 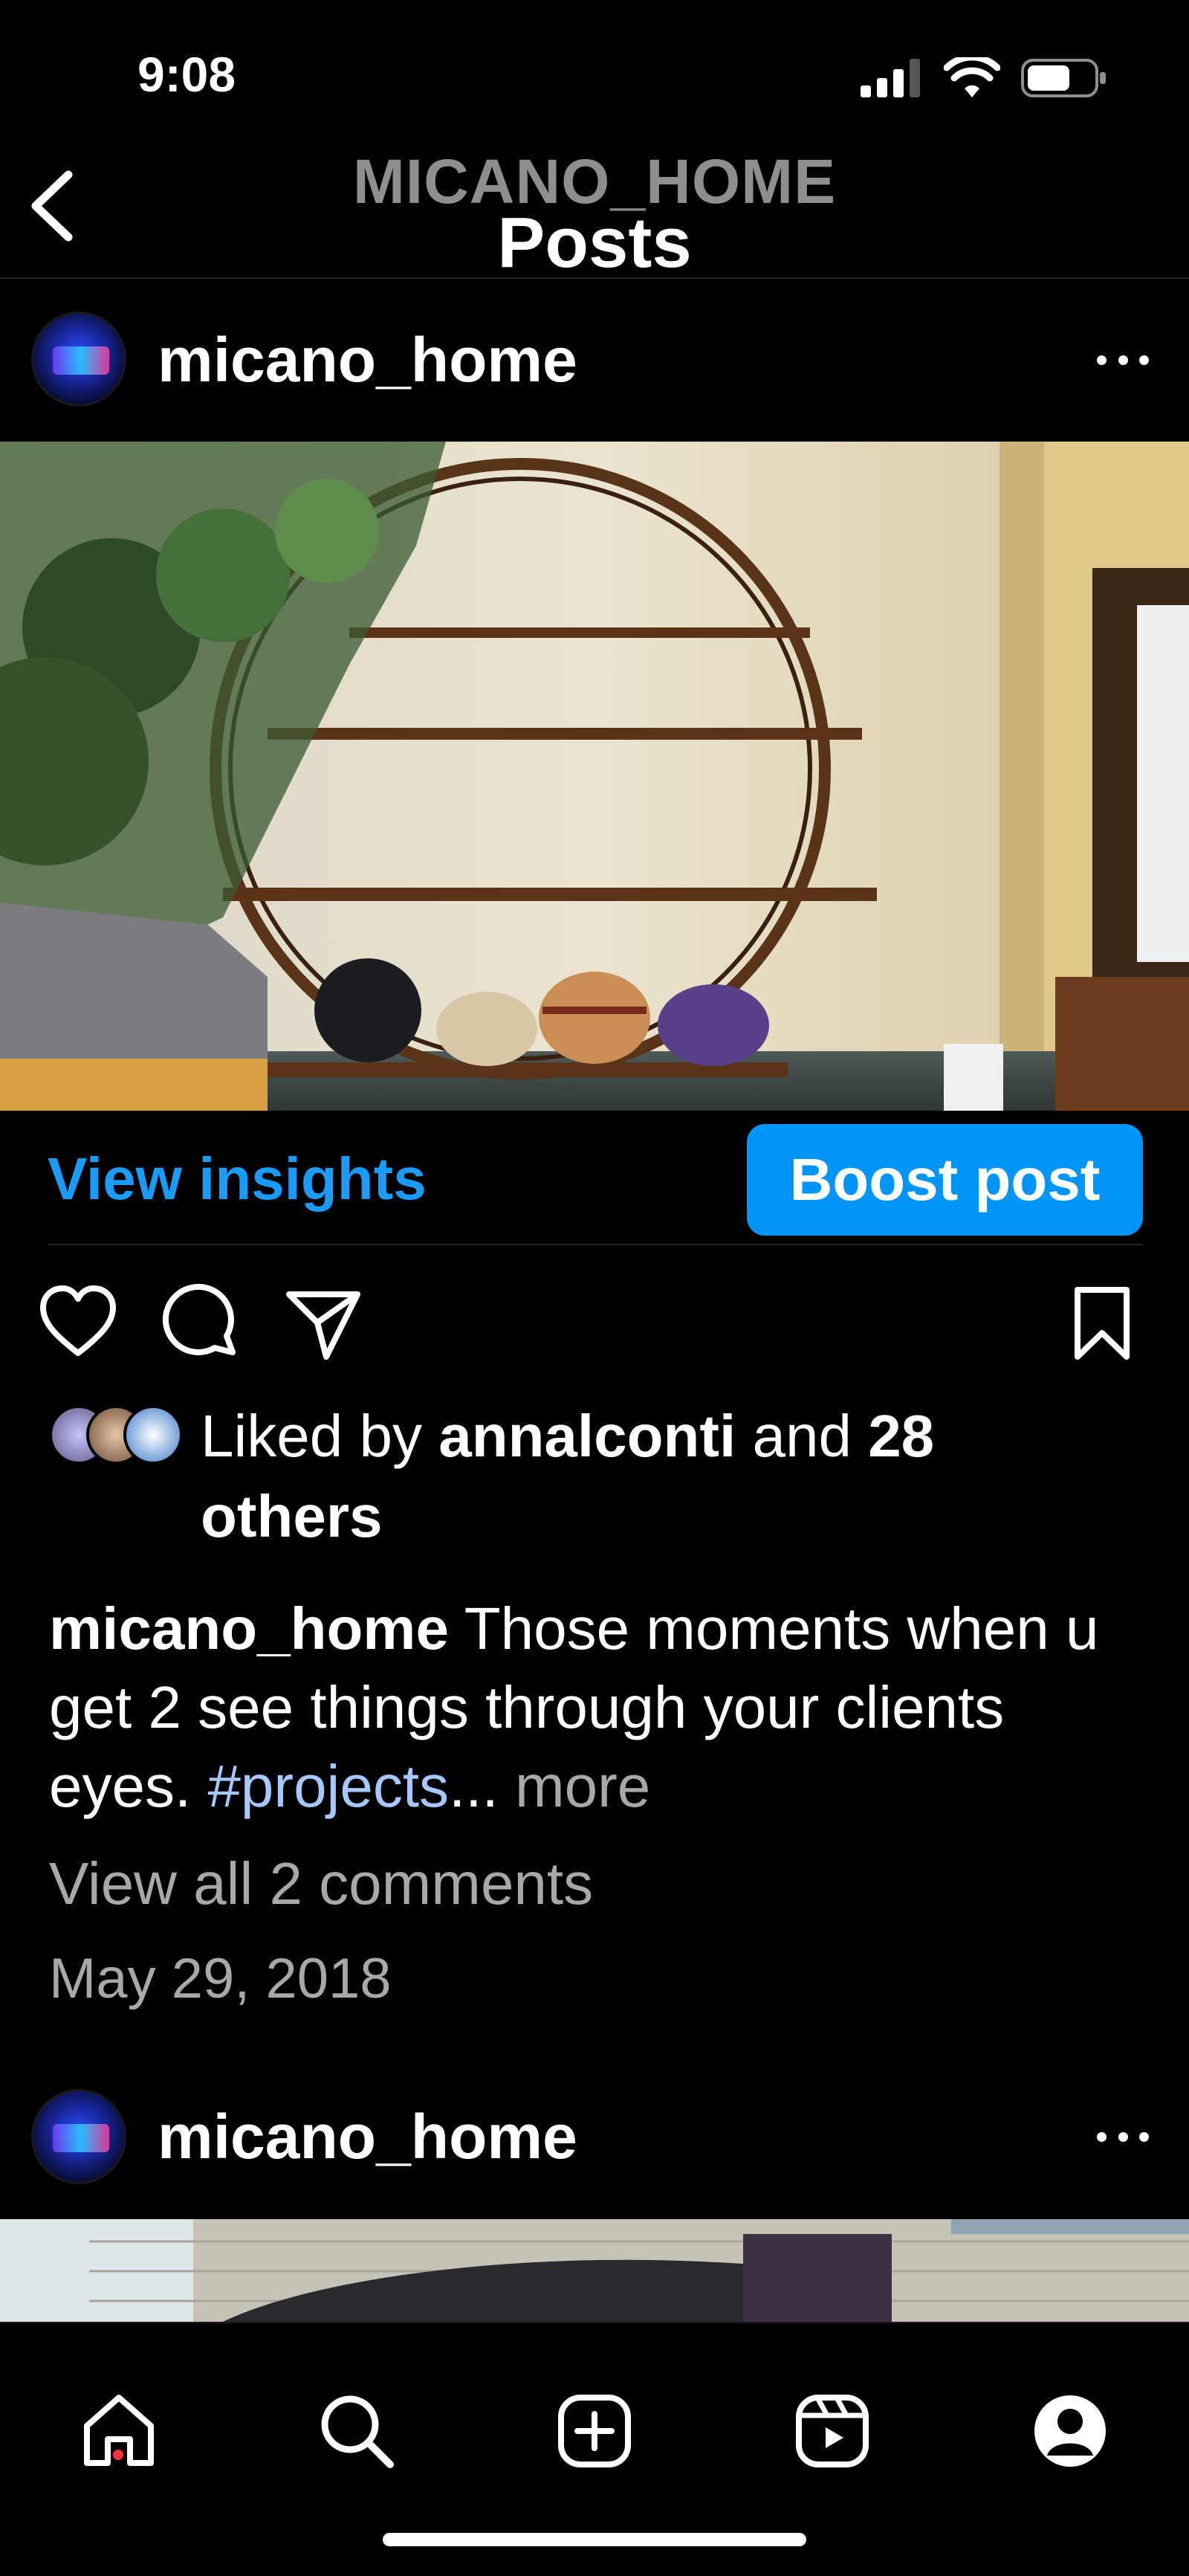 I want to click on caption-more-link: more, so click(x=574, y=1786).